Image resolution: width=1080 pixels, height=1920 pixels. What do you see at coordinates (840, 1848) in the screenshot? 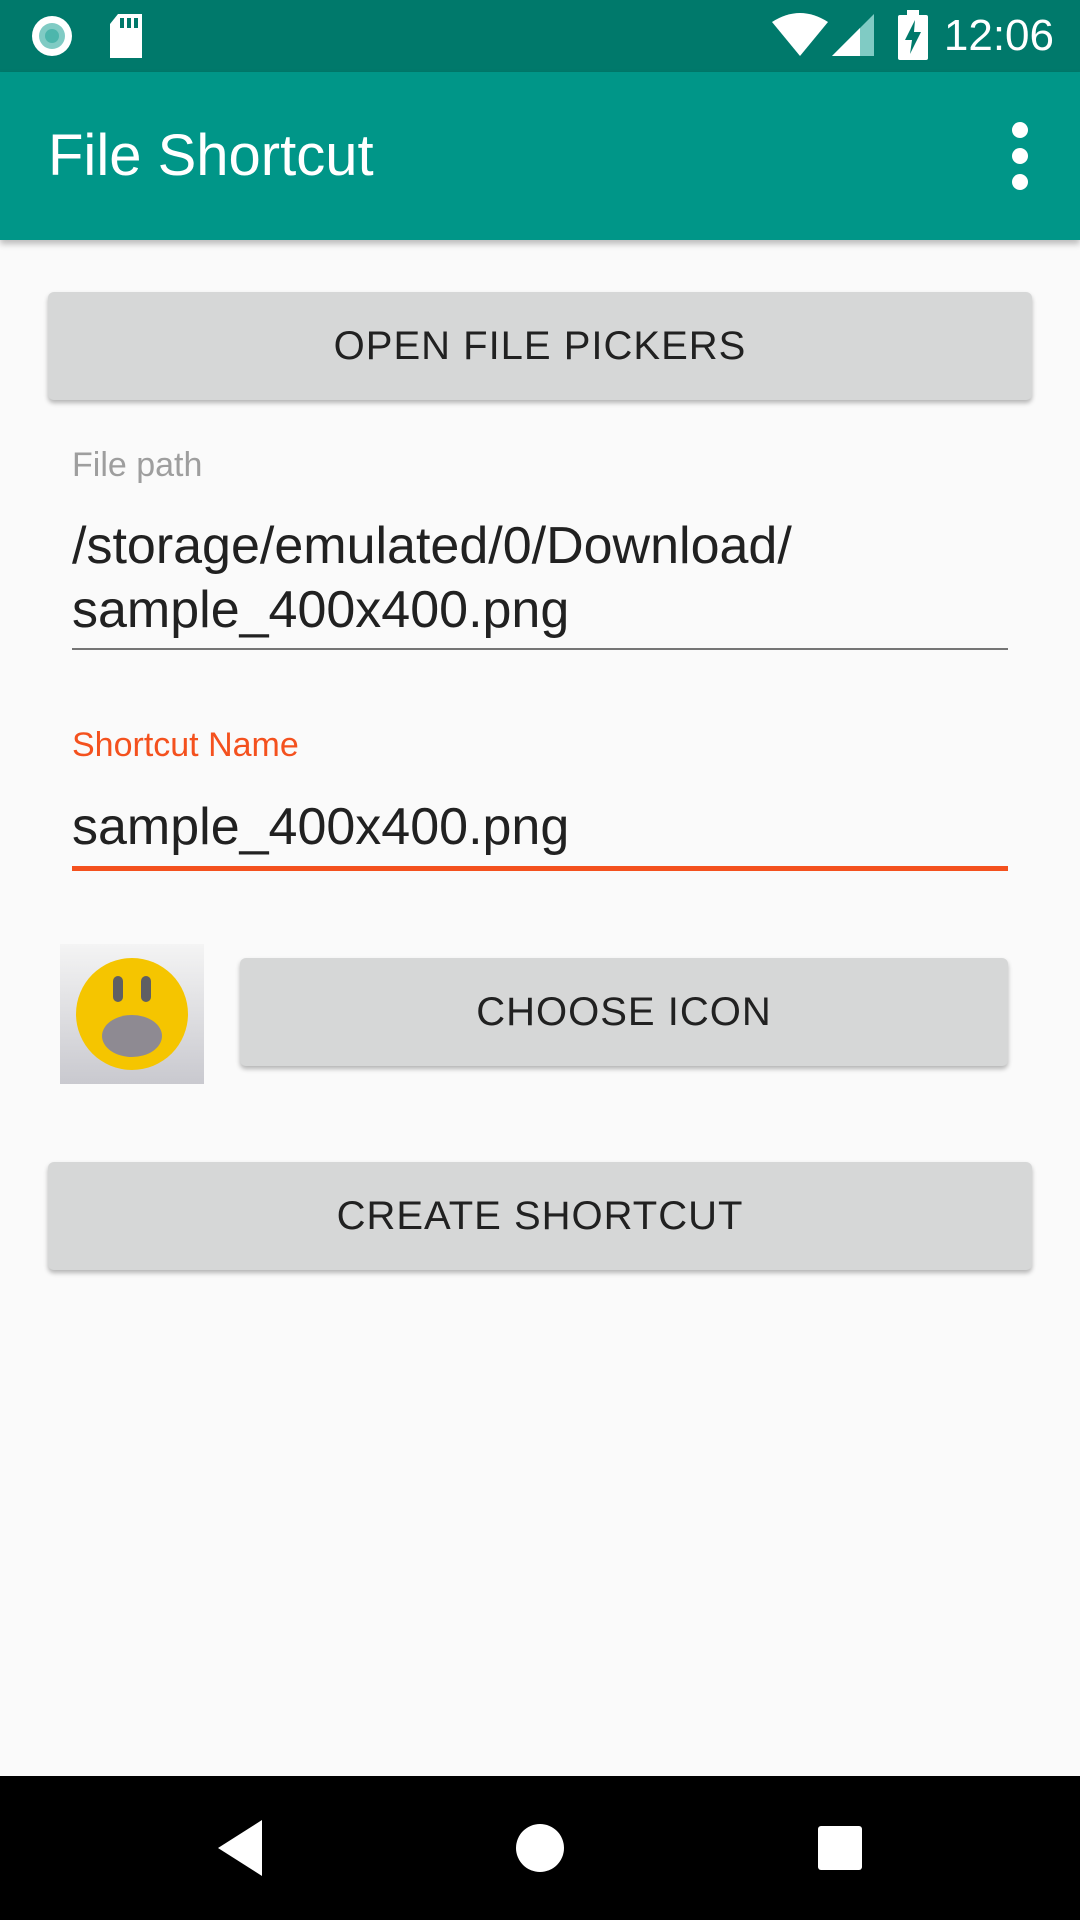
I see `recents-icon` at bounding box center [840, 1848].